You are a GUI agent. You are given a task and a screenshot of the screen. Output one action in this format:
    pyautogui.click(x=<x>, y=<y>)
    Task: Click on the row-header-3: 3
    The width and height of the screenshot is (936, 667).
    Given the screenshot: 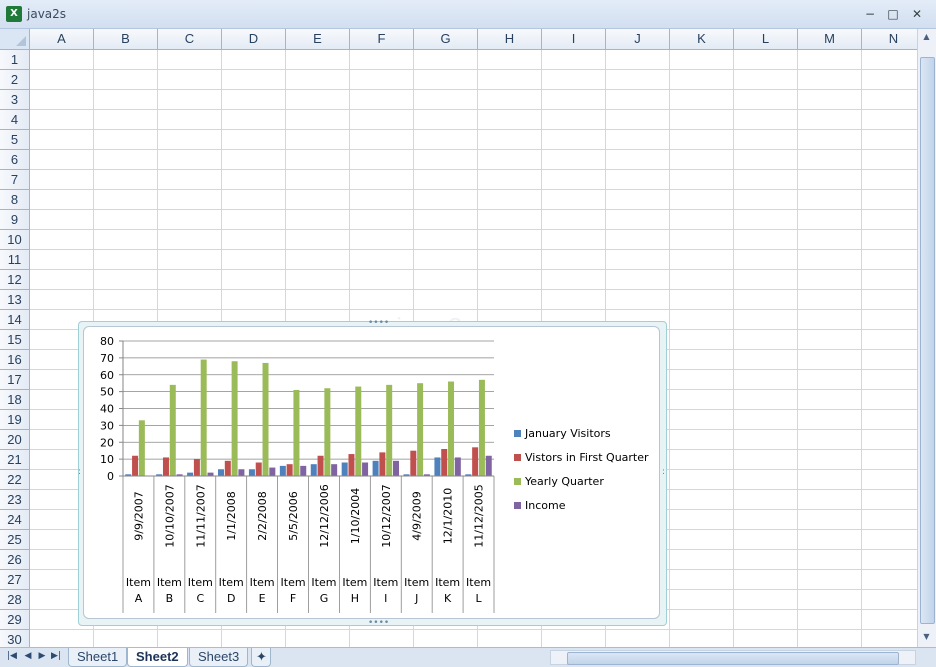 What is the action you would take?
    pyautogui.click(x=15, y=100)
    